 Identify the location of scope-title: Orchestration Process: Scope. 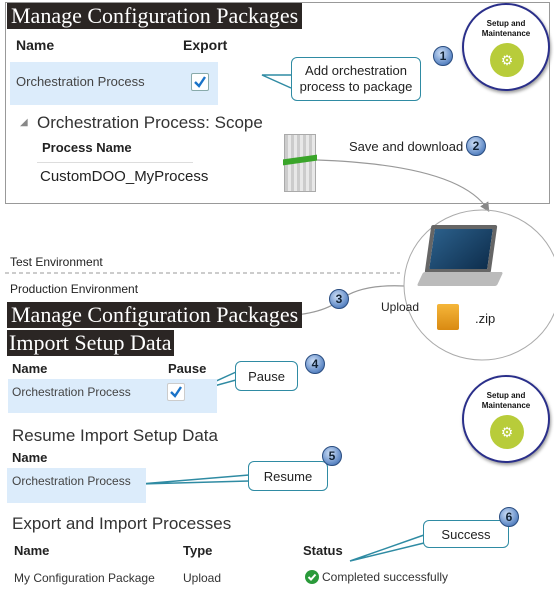
(150, 122).